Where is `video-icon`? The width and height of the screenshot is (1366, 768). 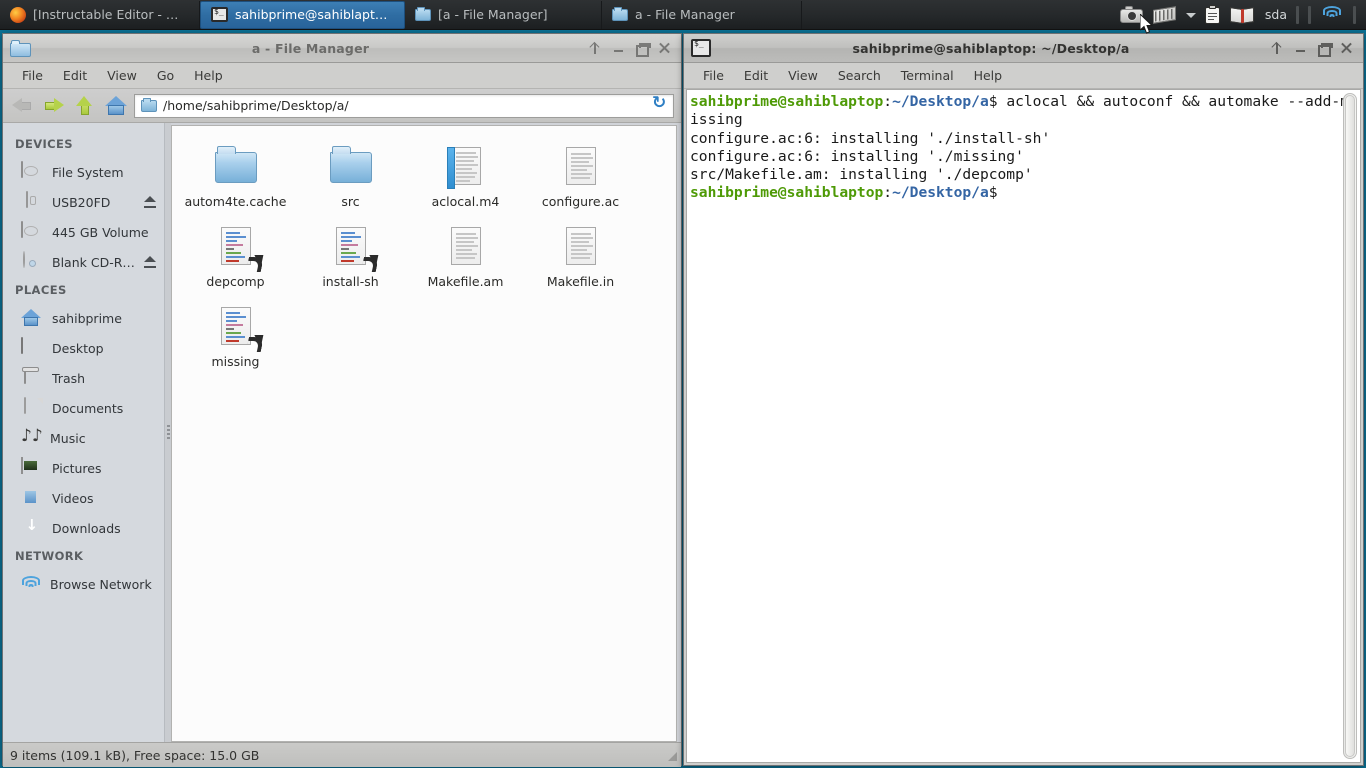 video-icon is located at coordinates (32, 498).